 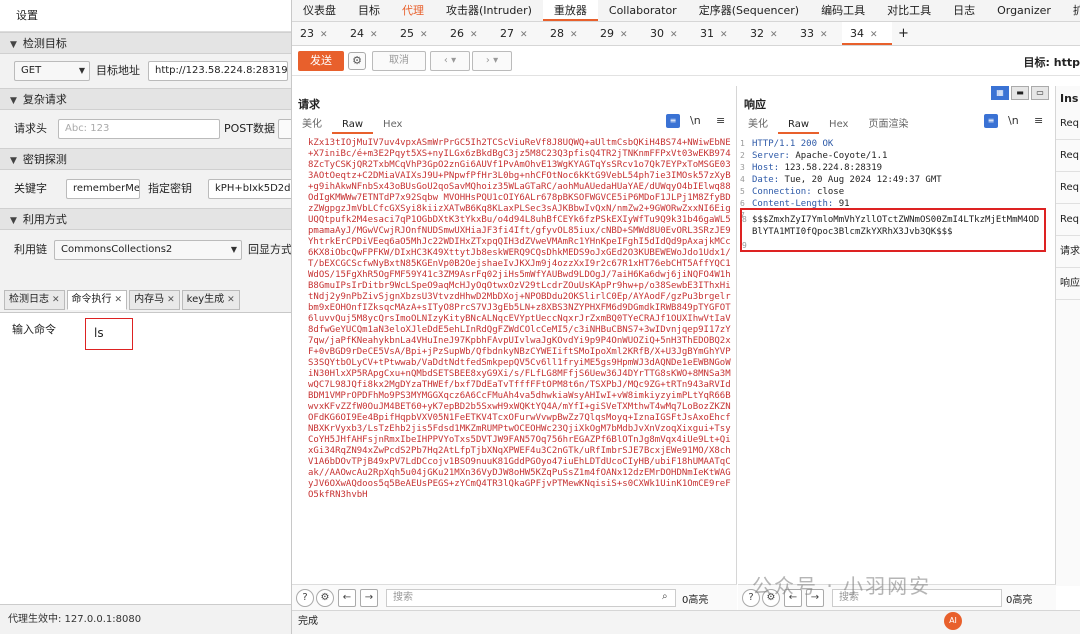 What do you see at coordinates (145, 458) in the screenshot?
I see `cmd-output-area` at bounding box center [145, 458].